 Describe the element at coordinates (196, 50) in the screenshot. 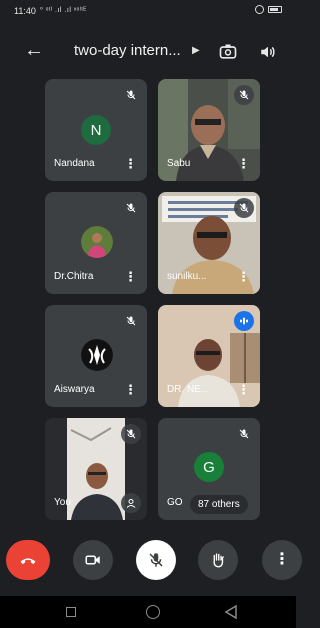

I see `chevron-right-icon: ▶` at that location.